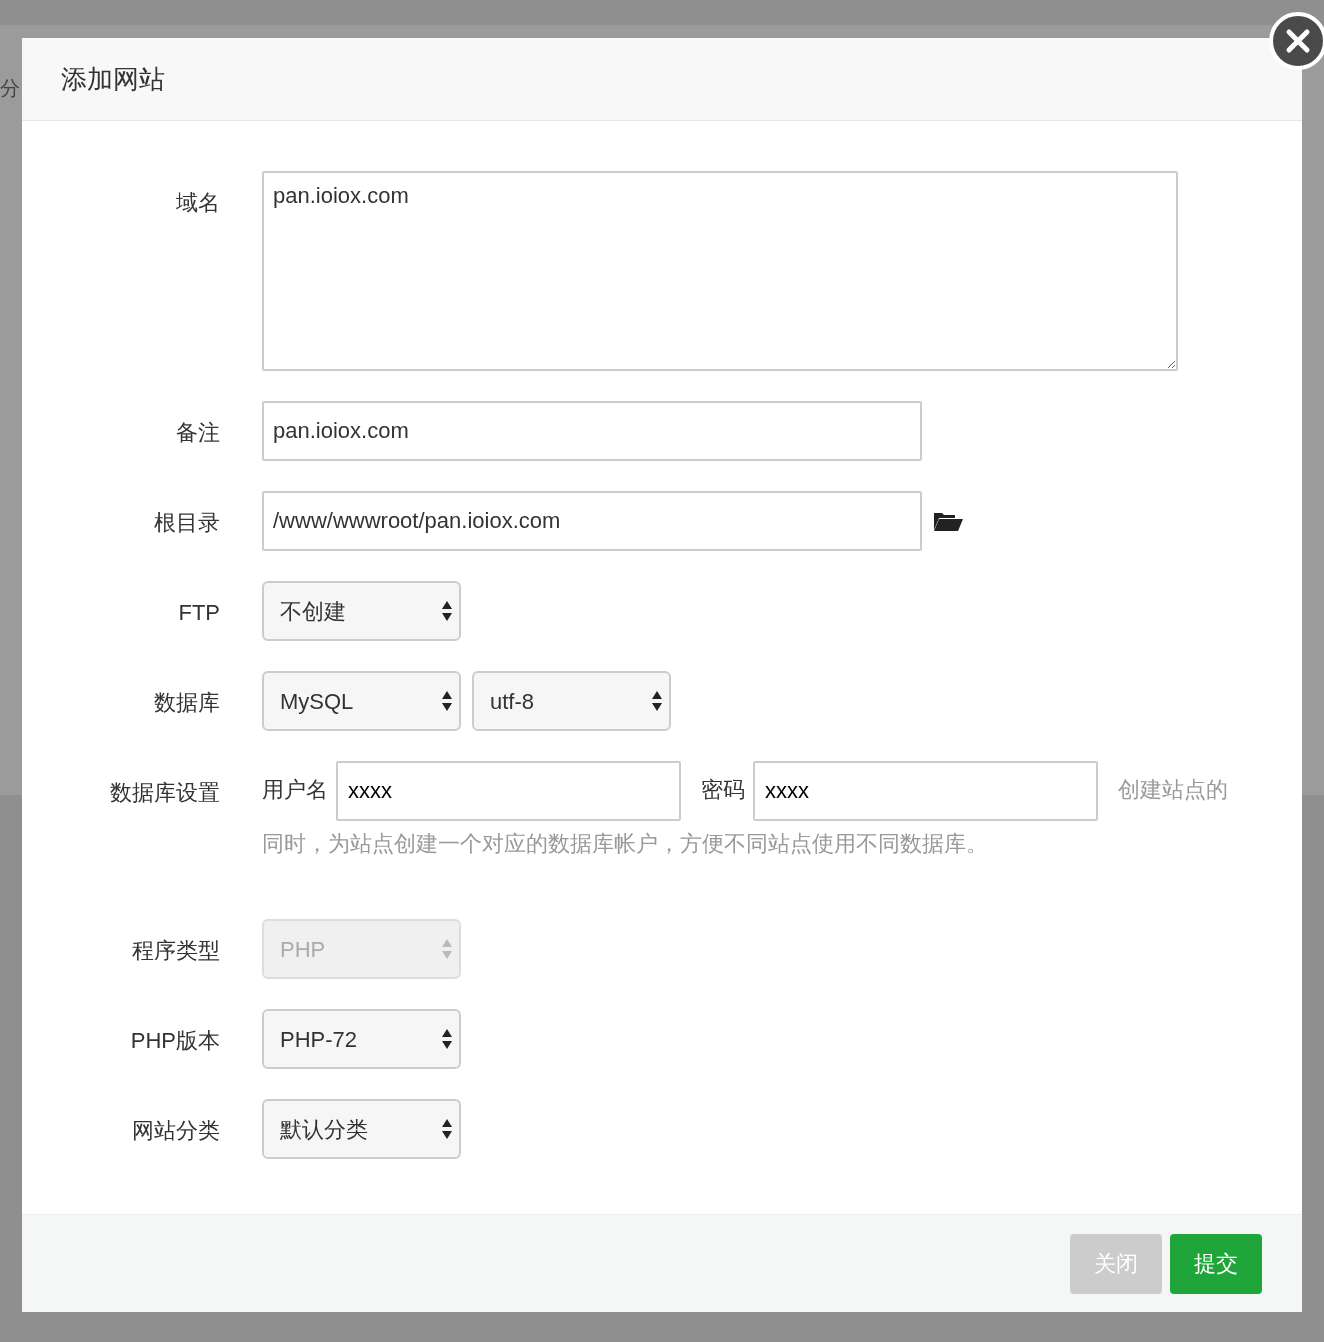 The width and height of the screenshot is (1324, 1342). What do you see at coordinates (592, 521) in the screenshot?
I see `path-field: /www/wwwroot/pan.ioiox.com` at bounding box center [592, 521].